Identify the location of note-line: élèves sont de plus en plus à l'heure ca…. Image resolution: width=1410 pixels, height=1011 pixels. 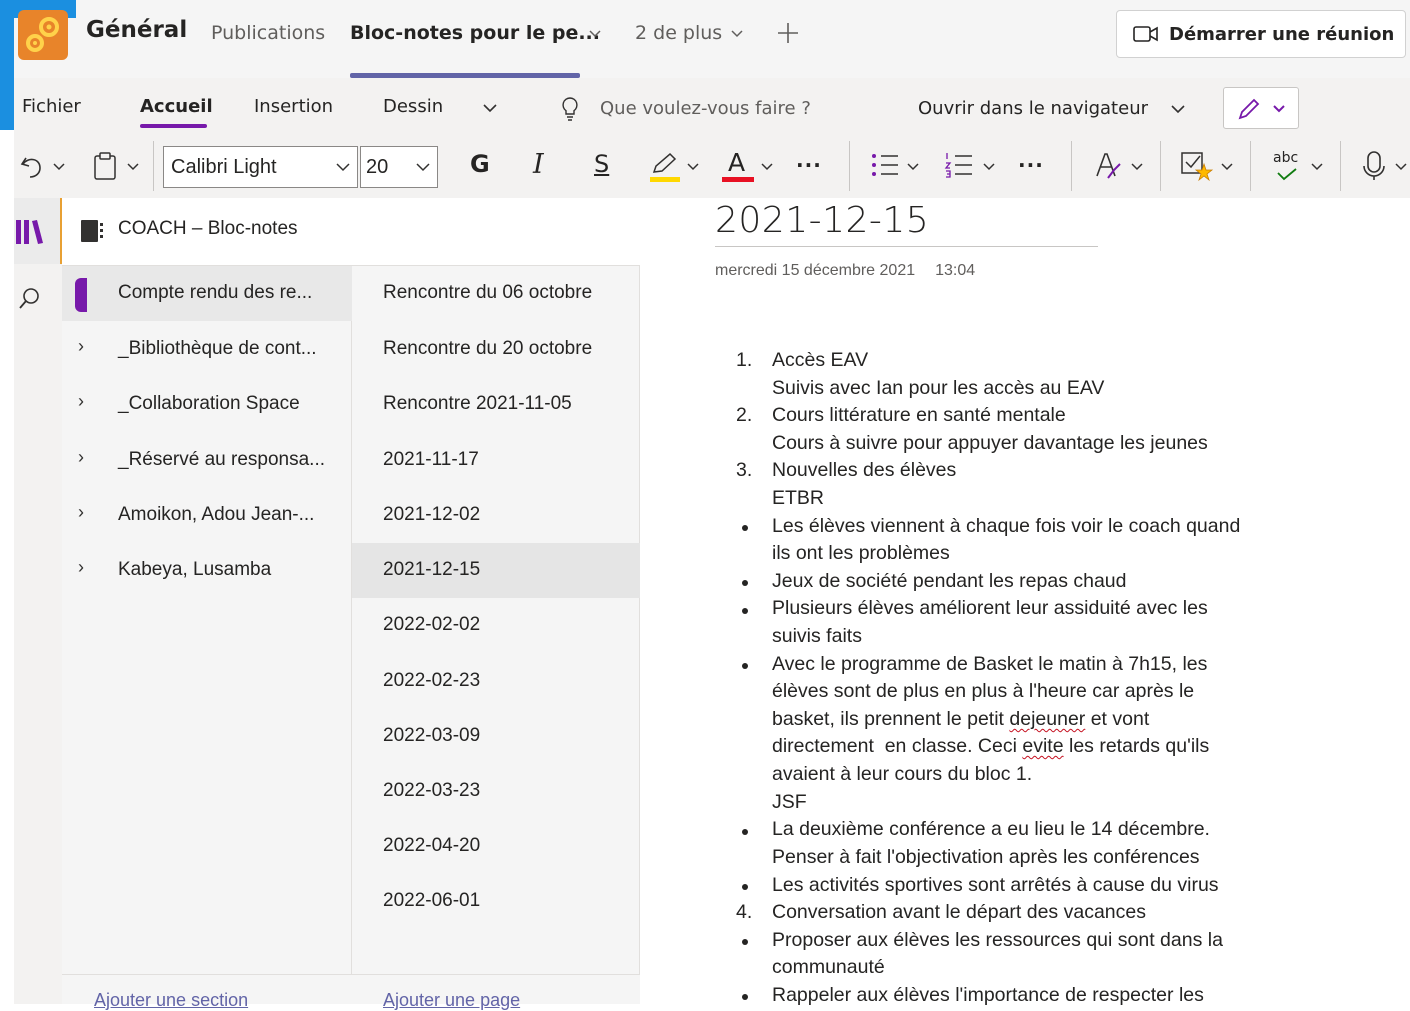
(983, 691).